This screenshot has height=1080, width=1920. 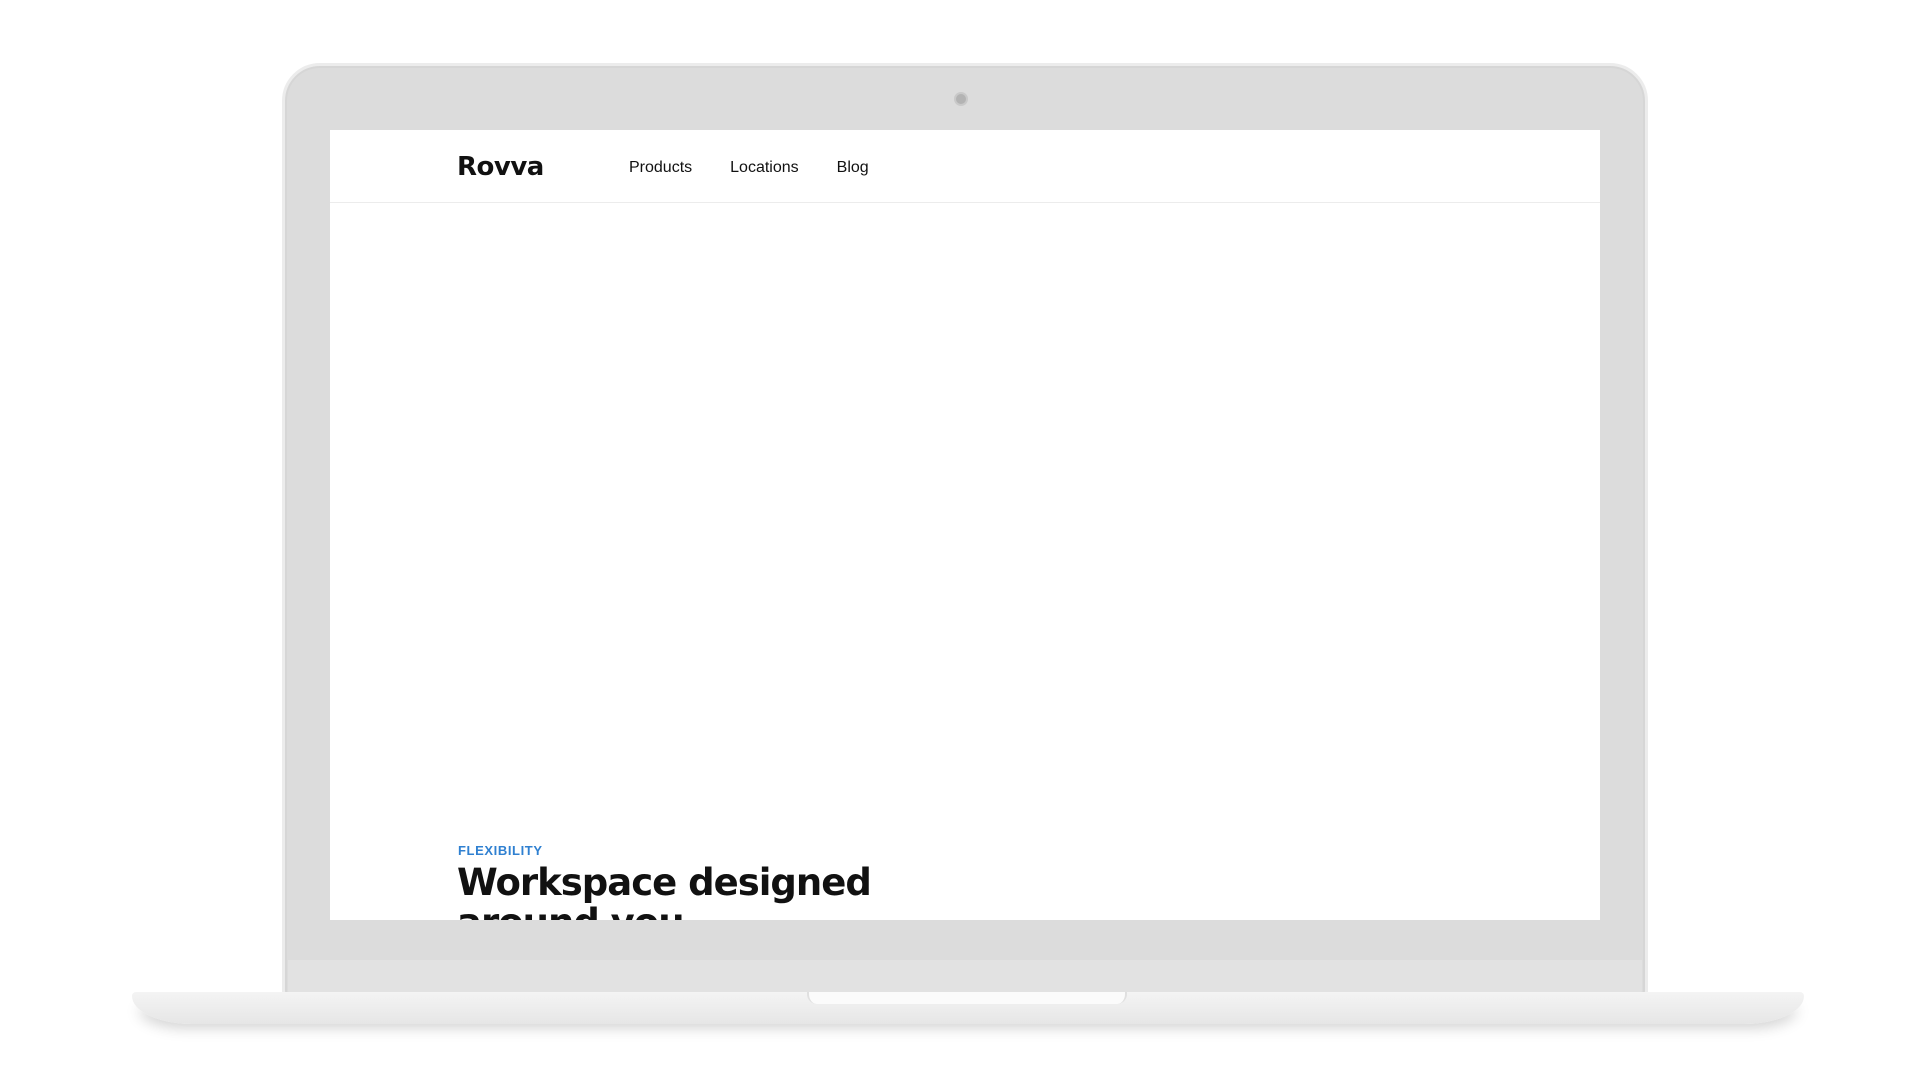 What do you see at coordinates (967, 998) in the screenshot?
I see `laptop-base-notch` at bounding box center [967, 998].